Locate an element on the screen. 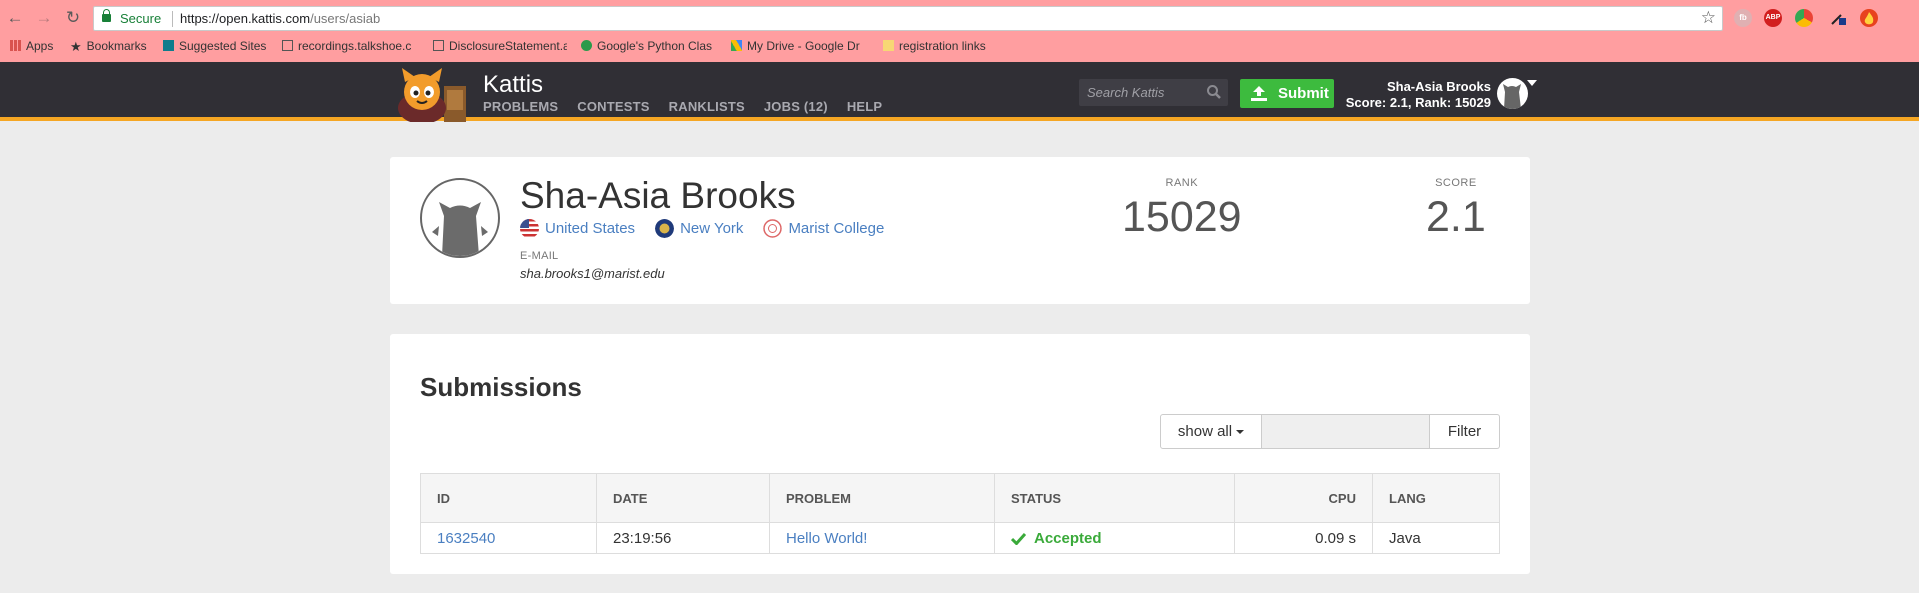 This screenshot has height=593, width=1919. user-avatar is located at coordinates (1512, 93).